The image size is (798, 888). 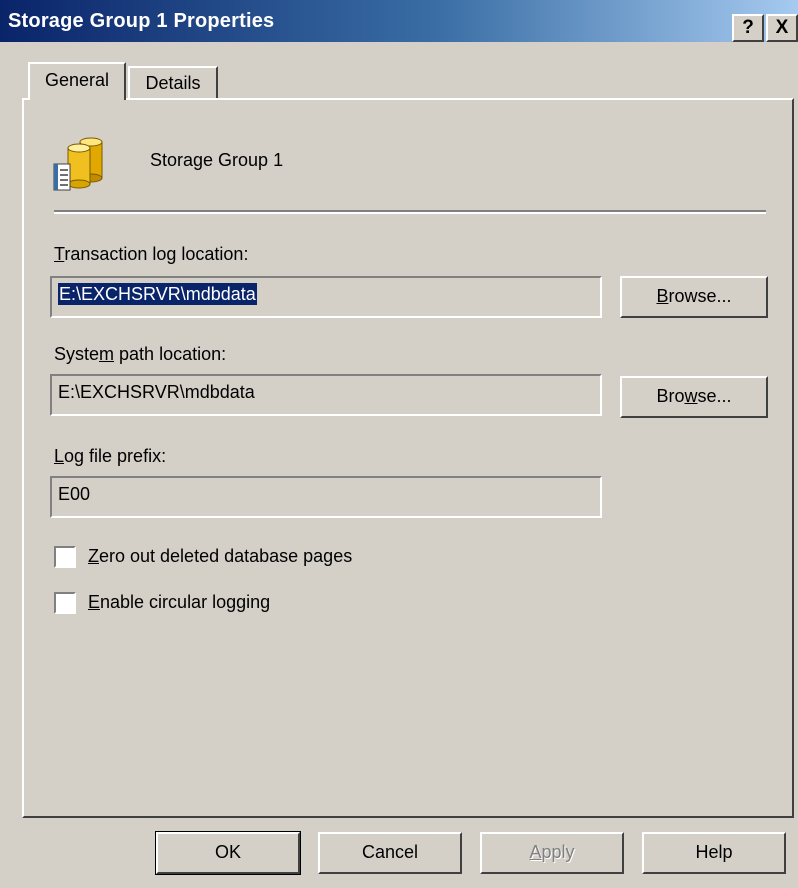 I want to click on tab-general-label: General, so click(x=77, y=80).